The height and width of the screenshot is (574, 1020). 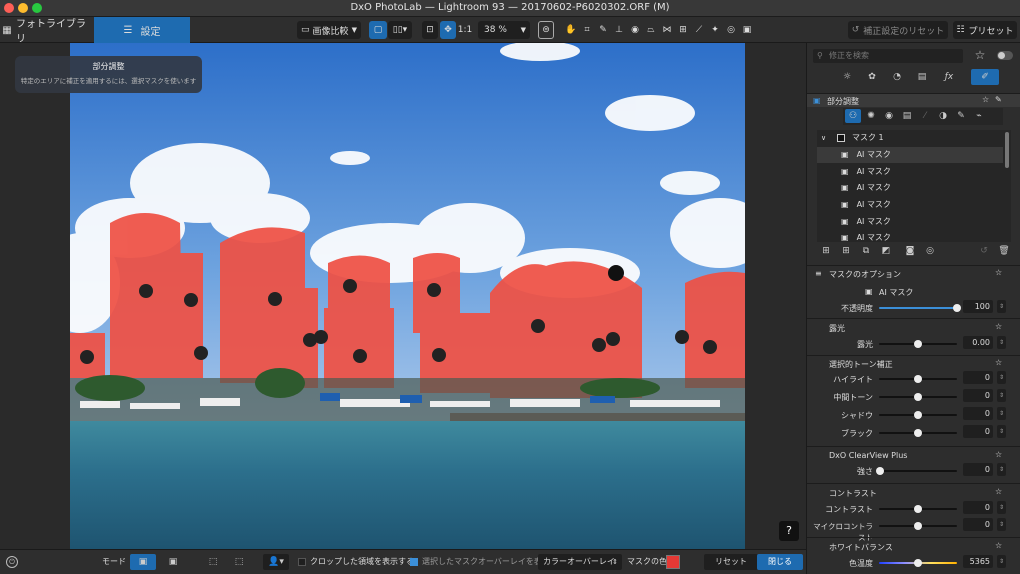 What do you see at coordinates (7, 30) in the screenshot?
I see `grid-icon: ▦` at bounding box center [7, 30].